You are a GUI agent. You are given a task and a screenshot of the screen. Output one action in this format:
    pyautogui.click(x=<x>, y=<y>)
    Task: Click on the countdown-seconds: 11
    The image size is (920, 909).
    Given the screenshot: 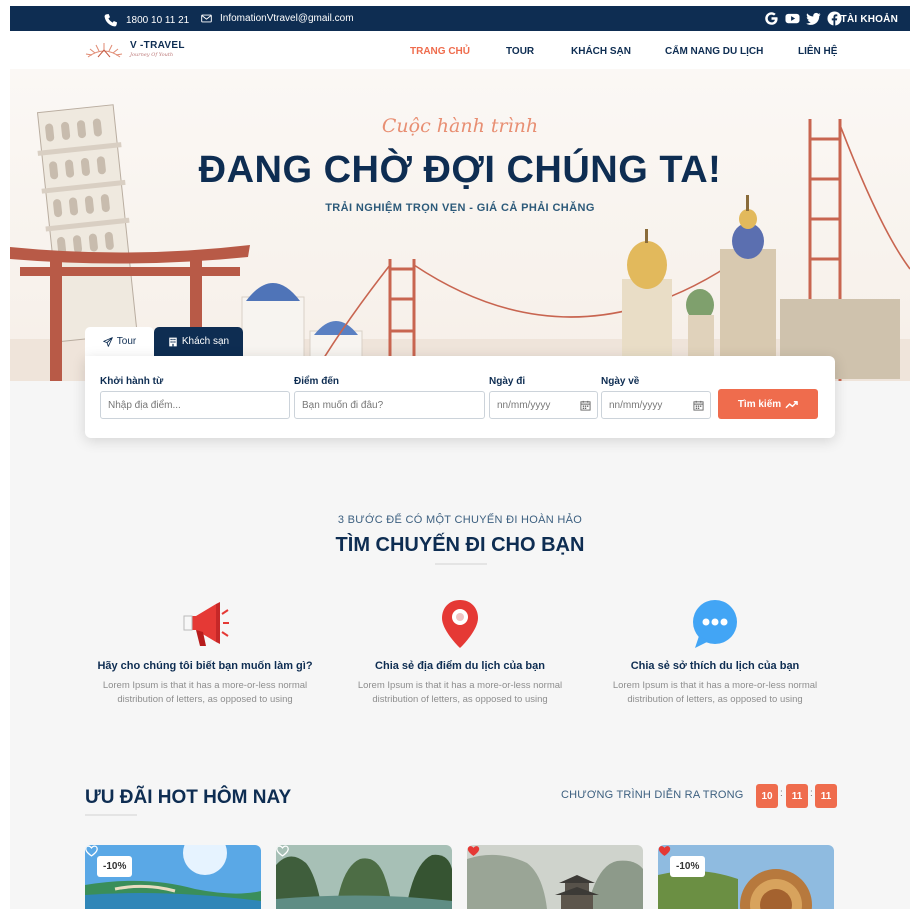 What is the action you would take?
    pyautogui.click(x=826, y=796)
    